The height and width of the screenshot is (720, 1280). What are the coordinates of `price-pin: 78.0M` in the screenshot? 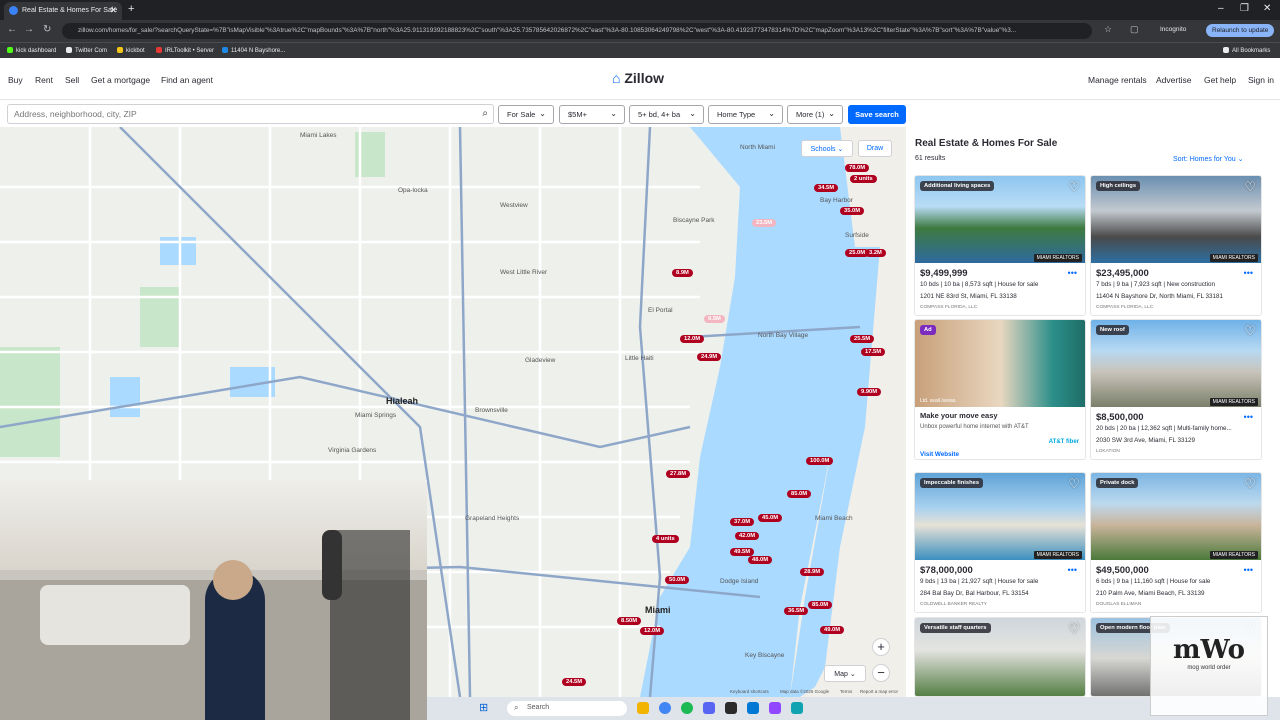 It's located at (857, 168).